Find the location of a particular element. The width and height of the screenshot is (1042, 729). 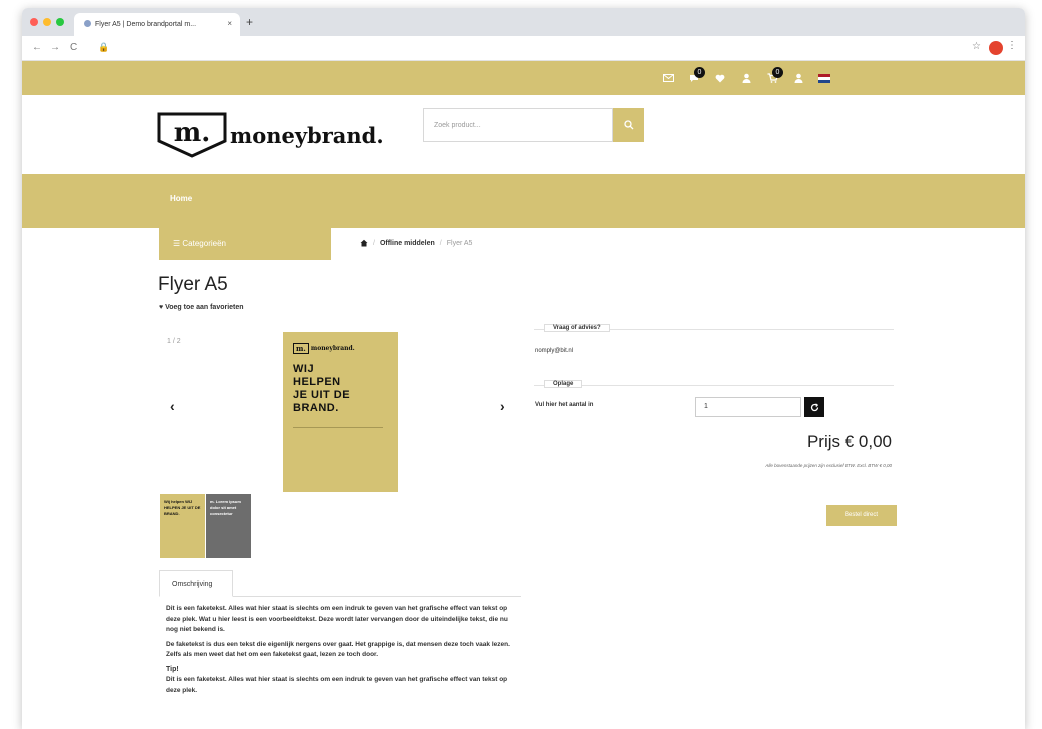

poster-headline: WIJ HELPEN JE UIT DE BRAND. is located at coordinates (322, 388).